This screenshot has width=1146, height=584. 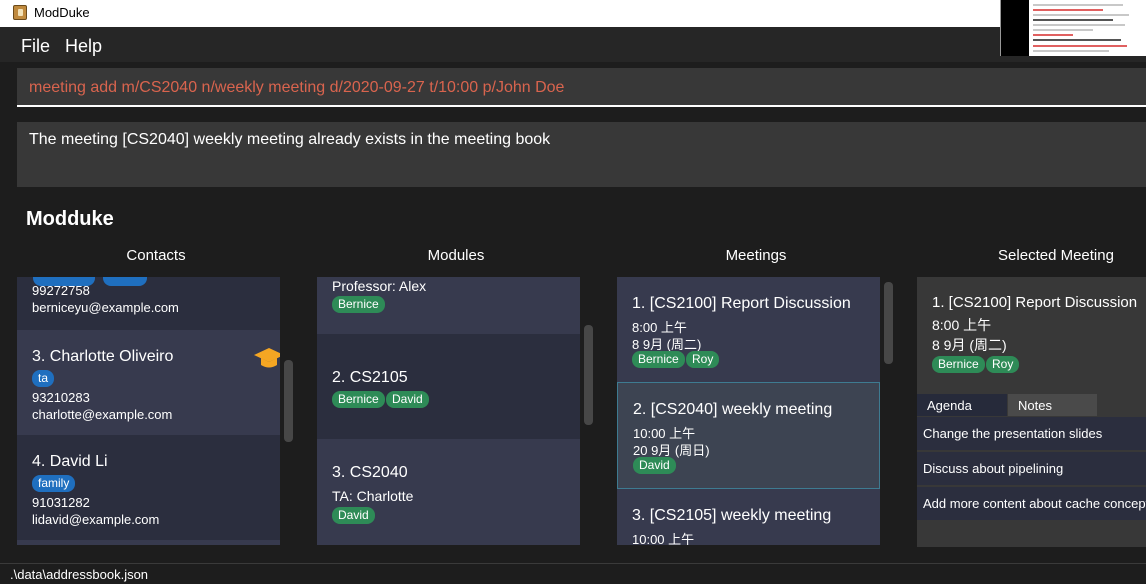 I want to click on module-name: 3. CS2040, so click(x=370, y=472).